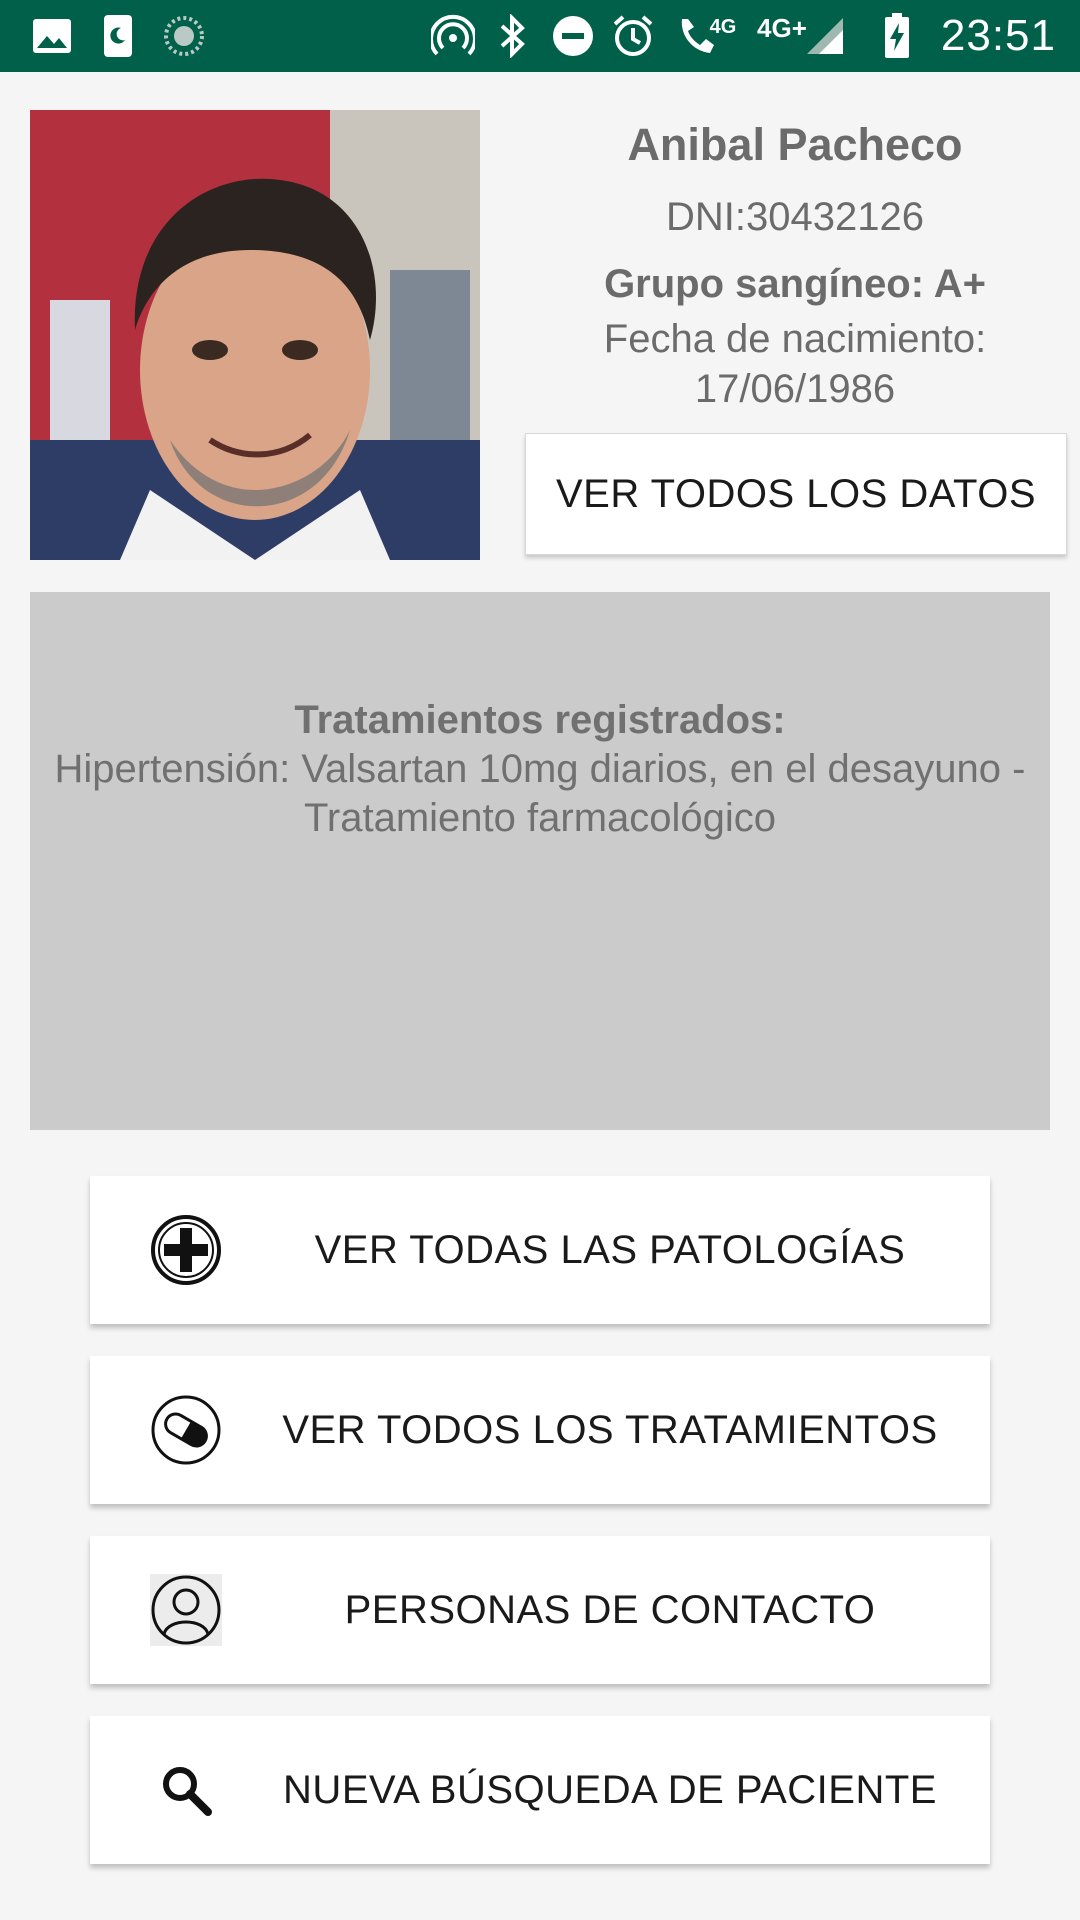  I want to click on network-4g-label: 4G, so click(723, 26).